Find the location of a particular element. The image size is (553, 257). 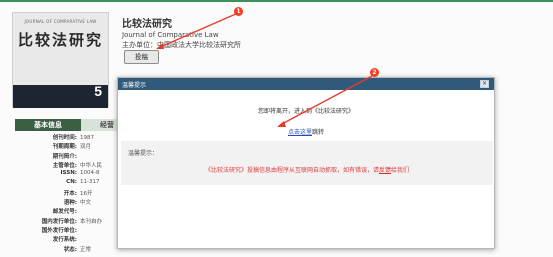

info-label: 发行系统: is located at coordinates (64, 240).